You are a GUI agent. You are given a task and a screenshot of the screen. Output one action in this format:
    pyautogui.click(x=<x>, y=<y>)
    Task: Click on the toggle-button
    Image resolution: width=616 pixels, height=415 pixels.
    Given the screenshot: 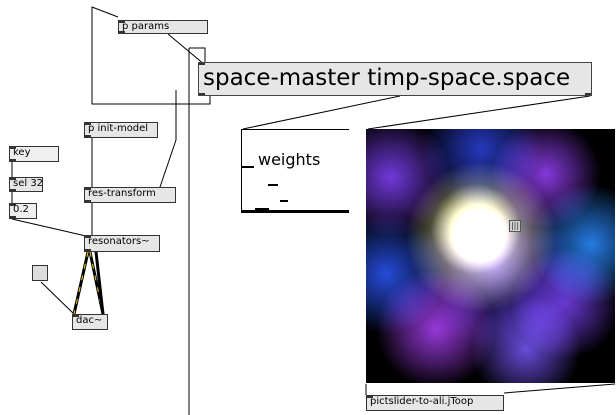 What is the action you would take?
    pyautogui.click(x=40, y=273)
    